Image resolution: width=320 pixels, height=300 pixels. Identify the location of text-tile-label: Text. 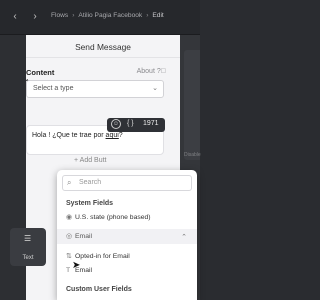
(28, 258).